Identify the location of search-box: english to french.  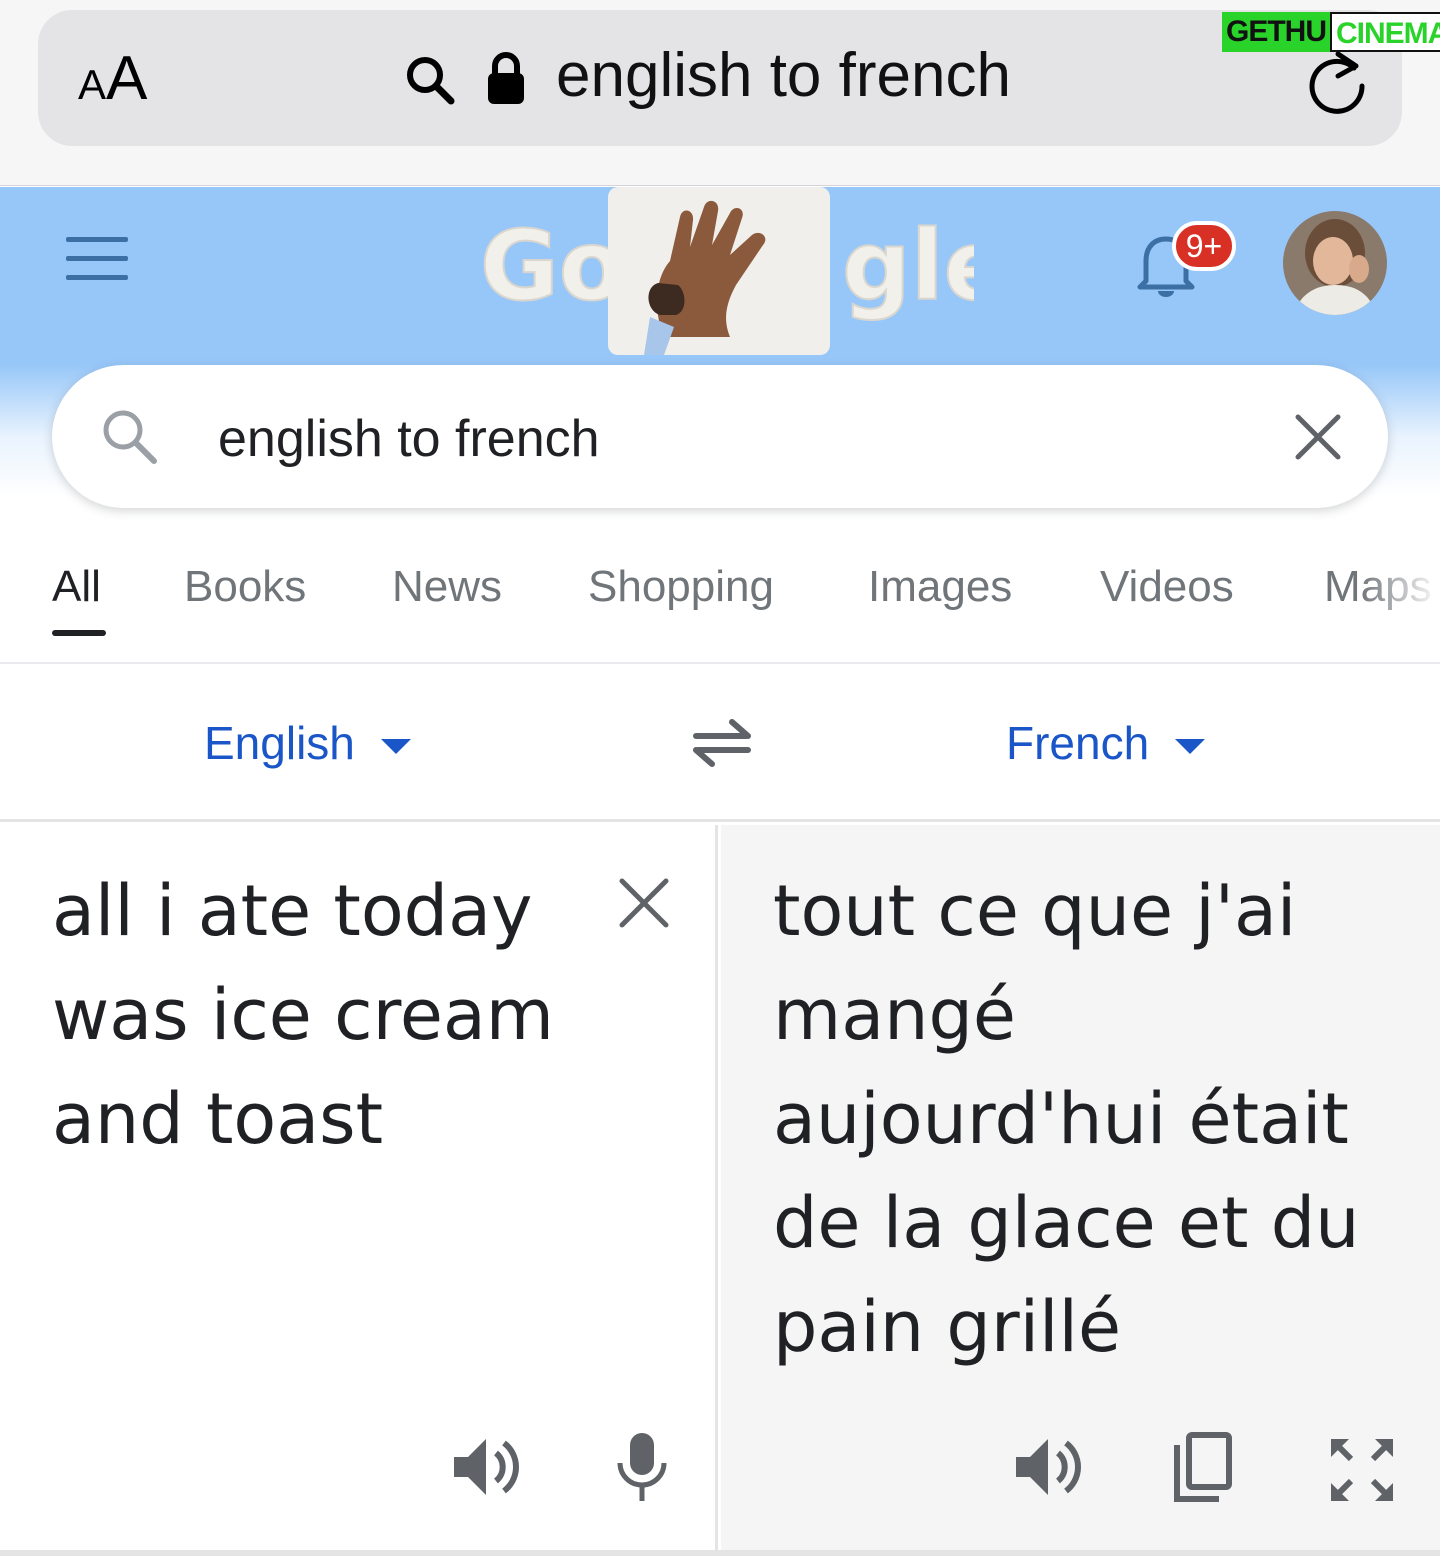
(720, 436).